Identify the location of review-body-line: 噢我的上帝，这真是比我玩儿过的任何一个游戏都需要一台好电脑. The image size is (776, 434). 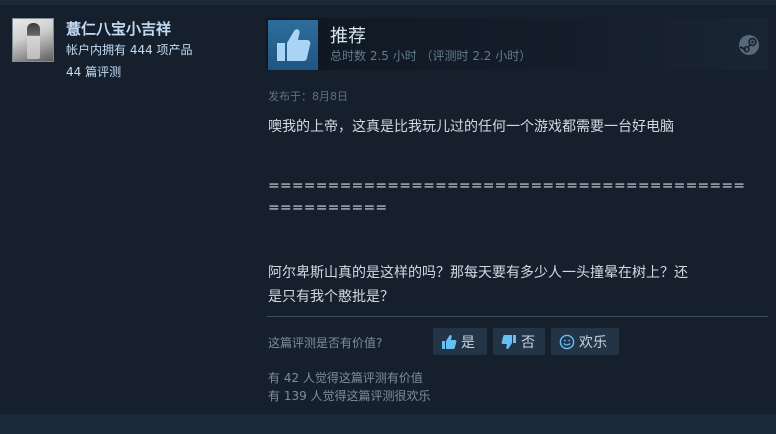
(471, 127).